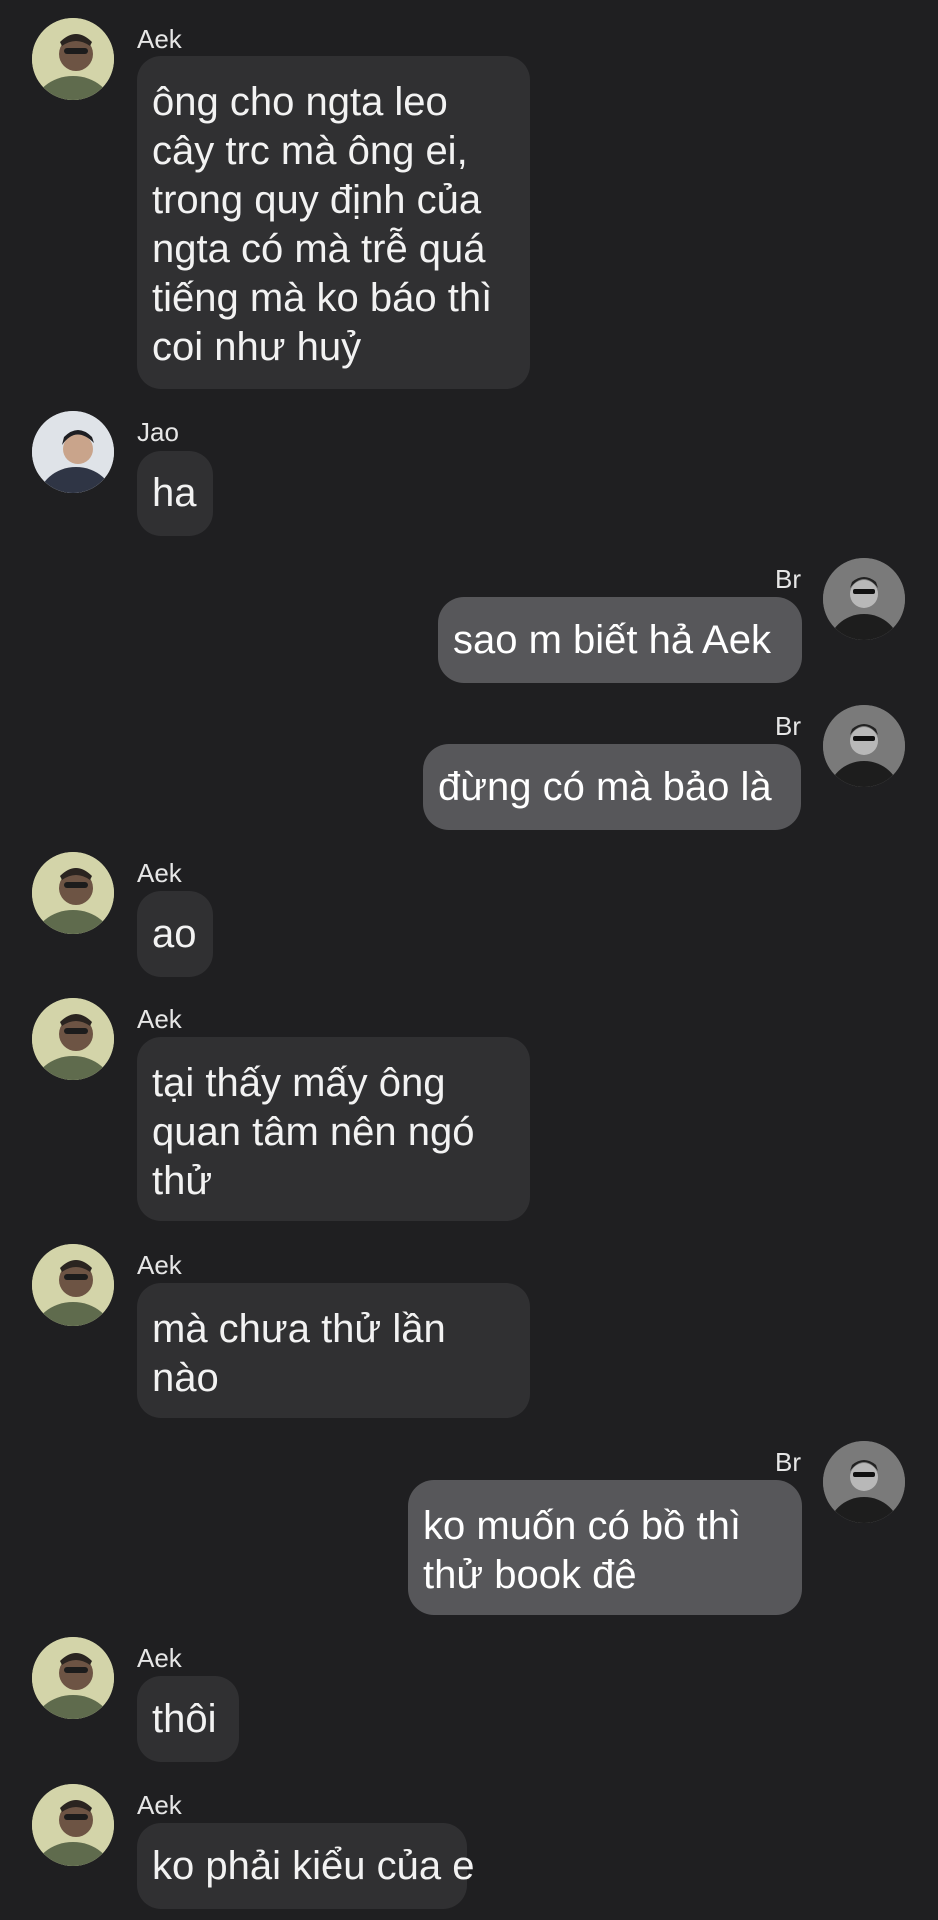 This screenshot has width=938, height=1920. Describe the element at coordinates (158, 432) in the screenshot. I see `sender-name: Jao` at that location.